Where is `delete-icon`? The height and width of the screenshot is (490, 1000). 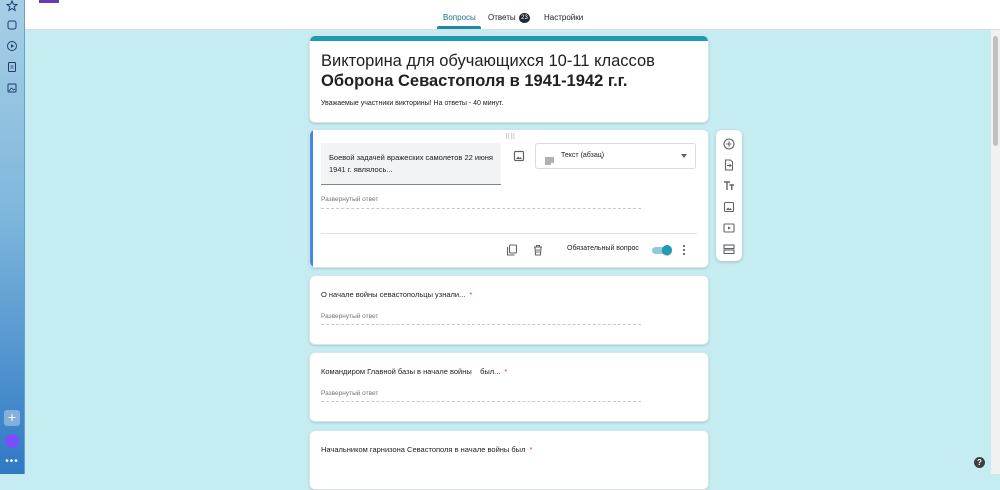 delete-icon is located at coordinates (538, 249).